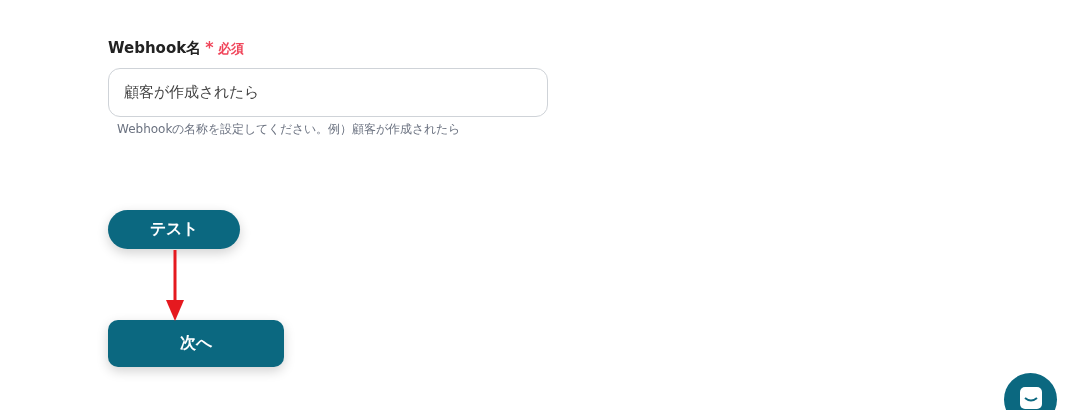 The image size is (1074, 410). I want to click on test-button: テスト, so click(174, 229).